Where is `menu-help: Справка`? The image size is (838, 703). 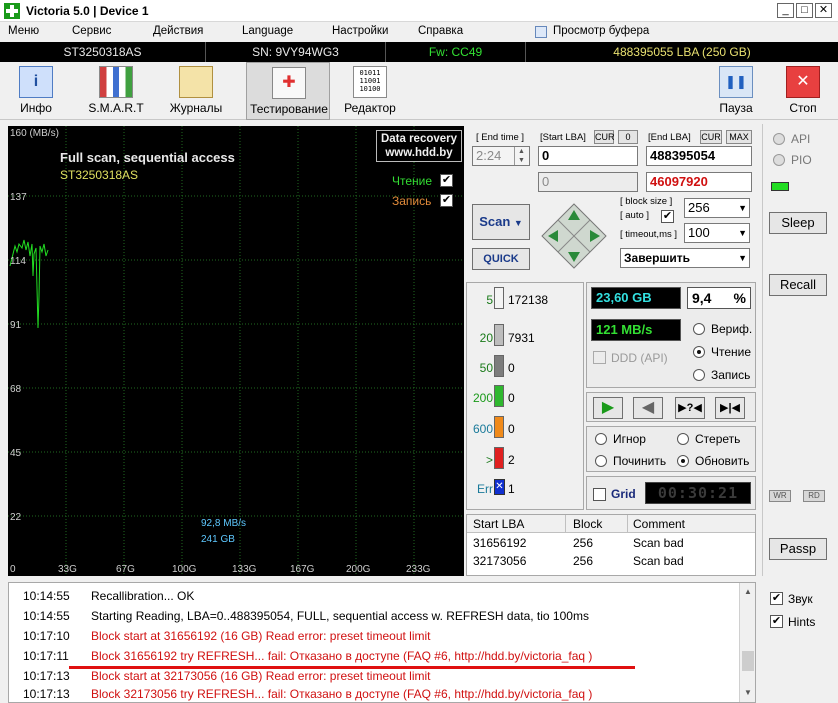
menu-help: Справка is located at coordinates (440, 31).